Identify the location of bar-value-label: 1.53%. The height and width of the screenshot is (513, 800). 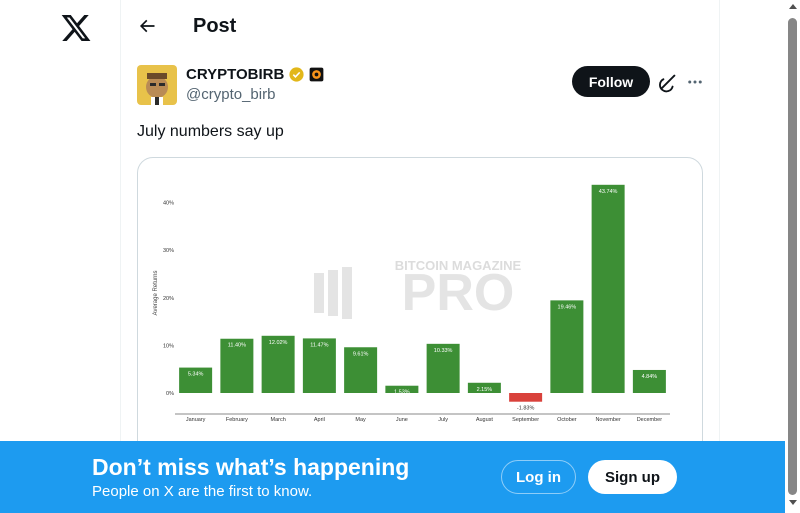
(402, 393).